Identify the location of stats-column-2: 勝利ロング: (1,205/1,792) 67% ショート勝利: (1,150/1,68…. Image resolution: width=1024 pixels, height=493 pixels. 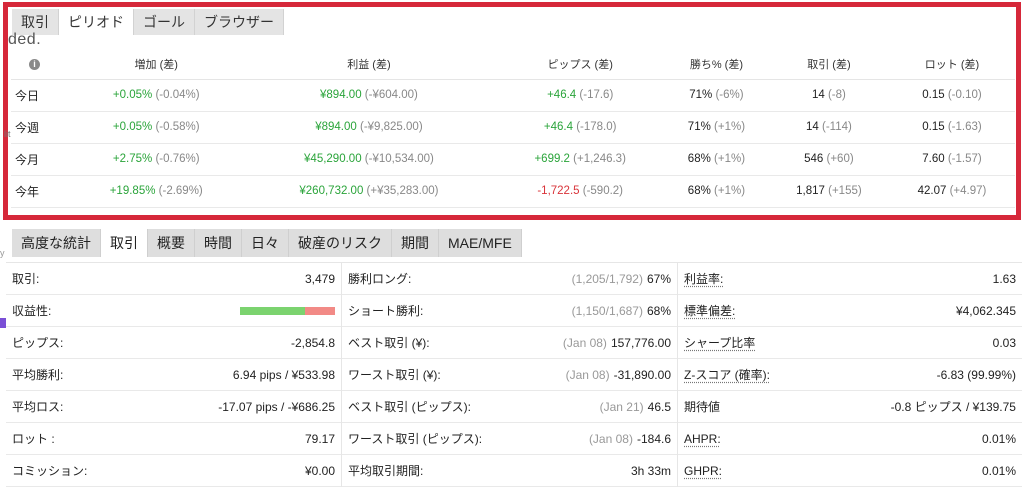
(510, 375).